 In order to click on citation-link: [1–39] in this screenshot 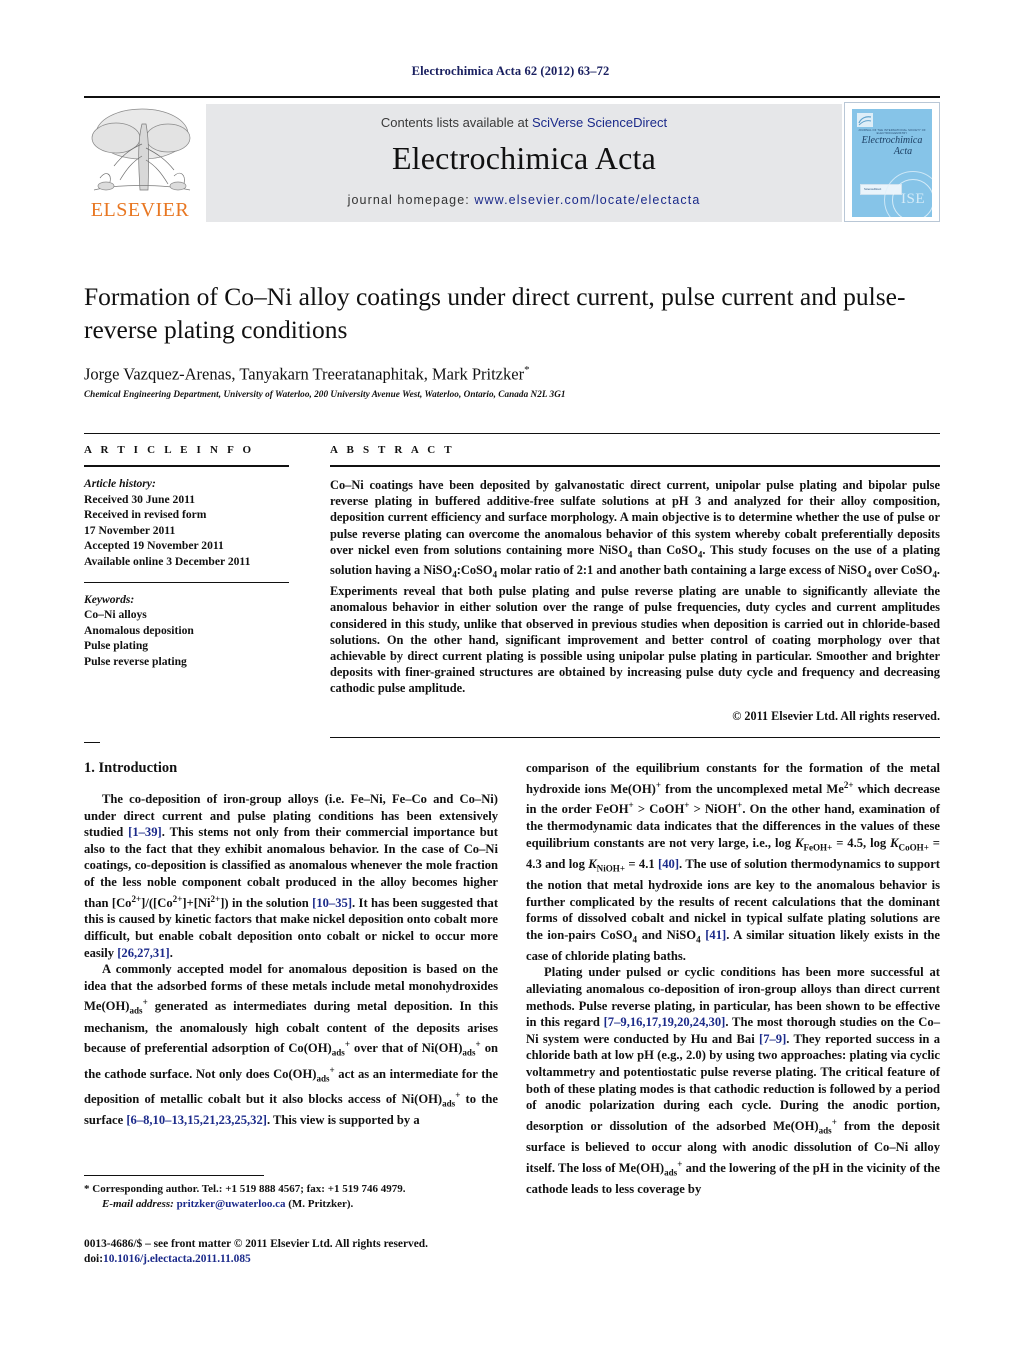, I will do `click(145, 832)`.